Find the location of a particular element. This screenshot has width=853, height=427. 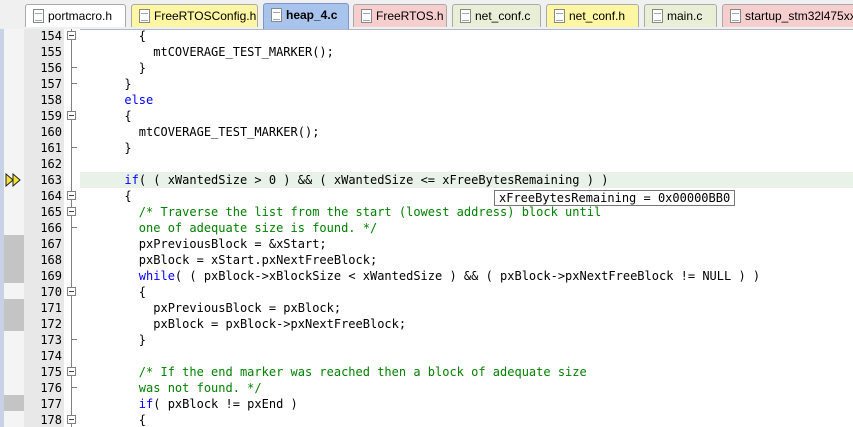

line-number: 154 is located at coordinates (51, 36).